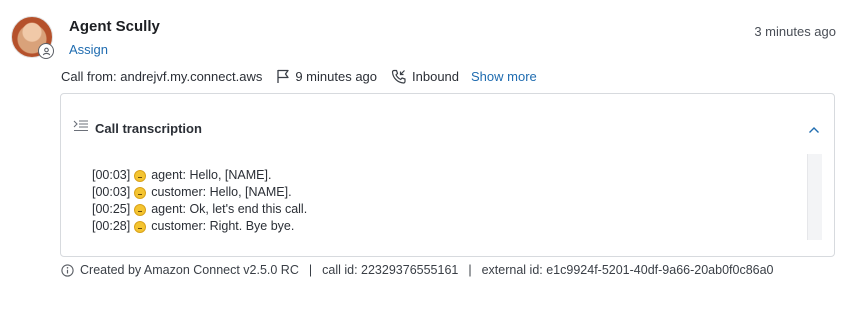  Describe the element at coordinates (814, 197) in the screenshot. I see `transcript-scrollbar` at that location.